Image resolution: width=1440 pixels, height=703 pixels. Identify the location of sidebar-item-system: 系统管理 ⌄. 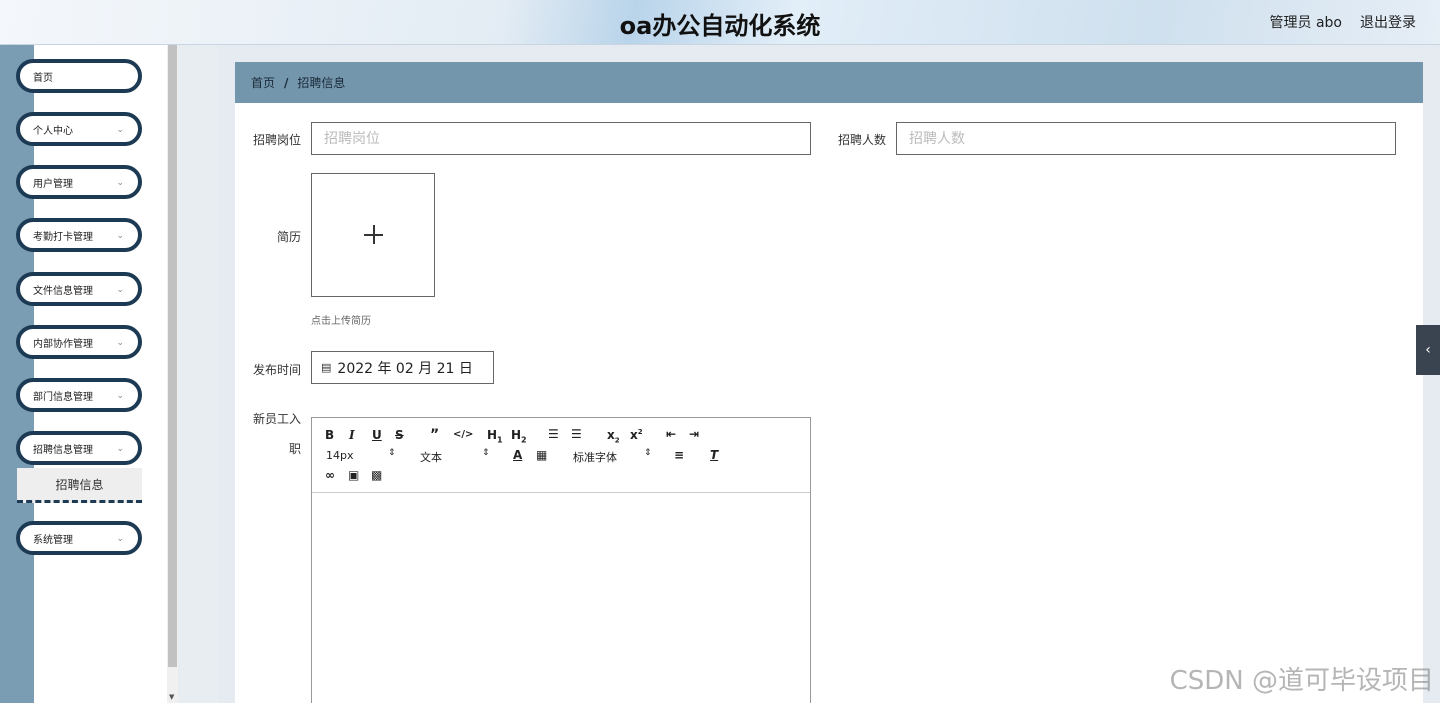
(79, 538).